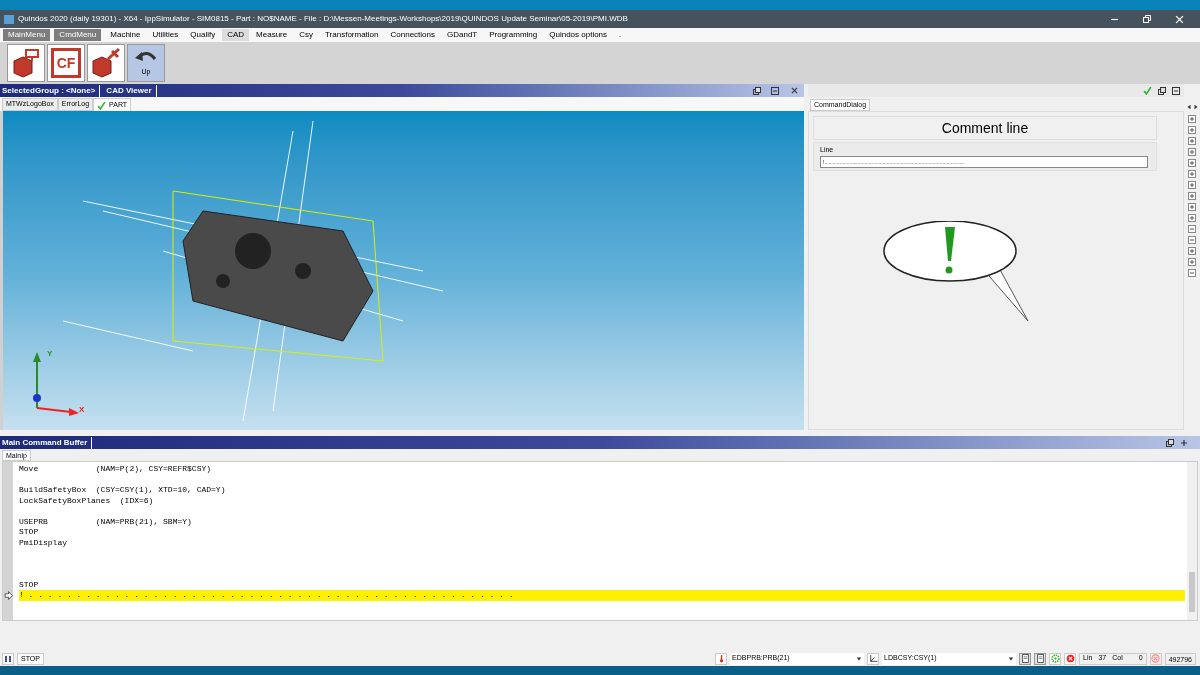 The width and height of the screenshot is (1200, 675). What do you see at coordinates (513, 35) in the screenshot?
I see `menu-item: Programming` at bounding box center [513, 35].